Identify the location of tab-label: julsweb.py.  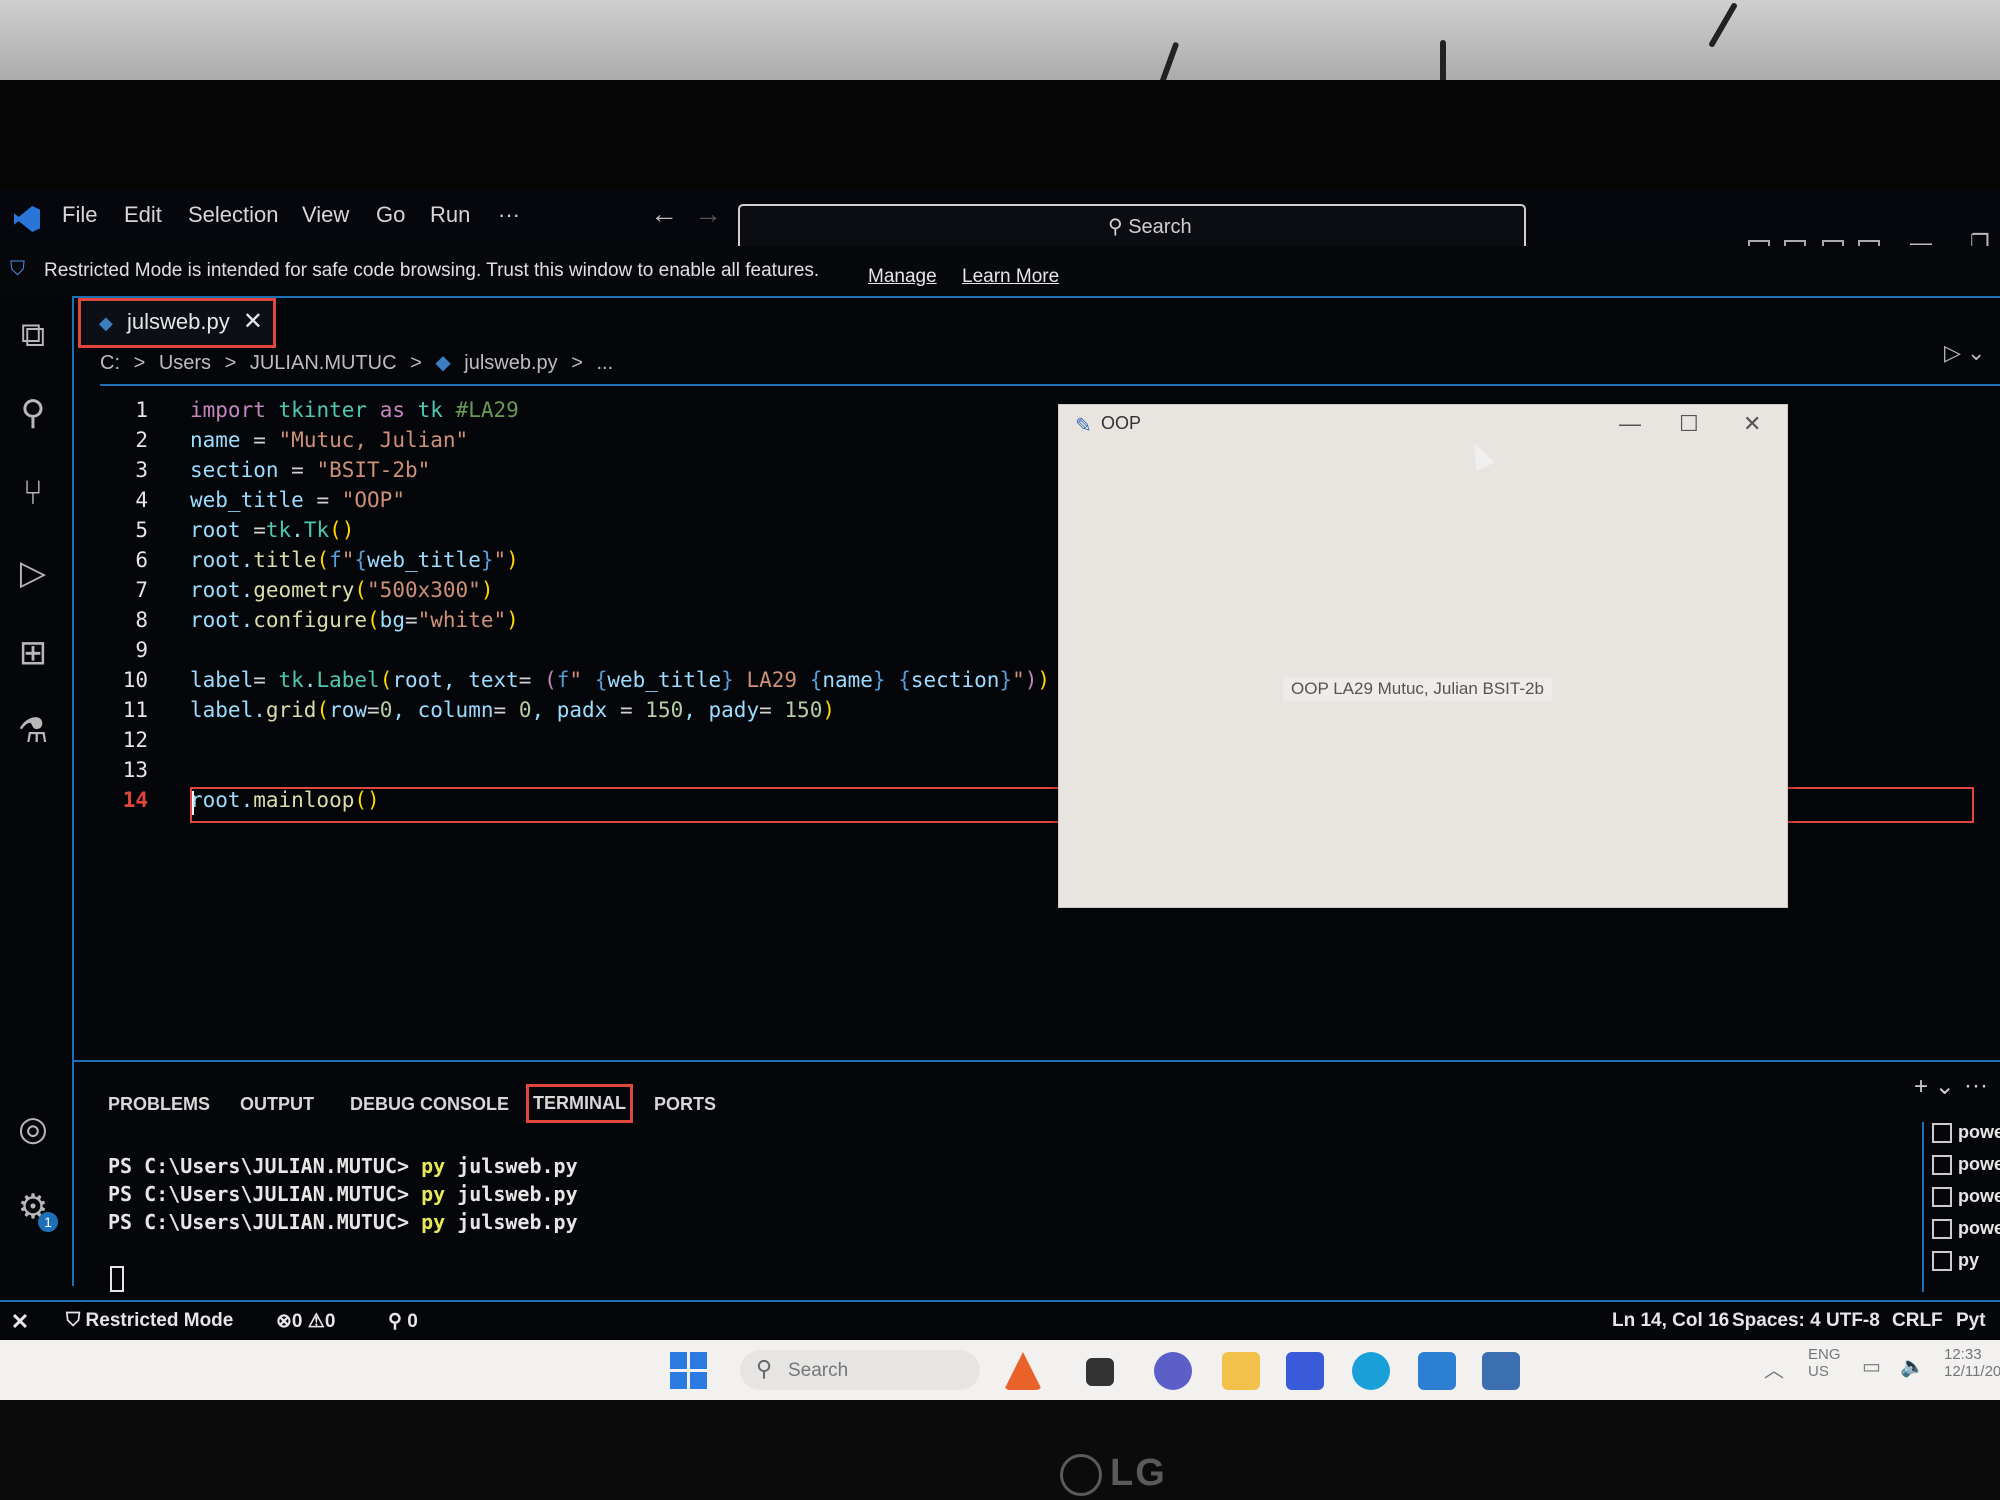
(178, 321).